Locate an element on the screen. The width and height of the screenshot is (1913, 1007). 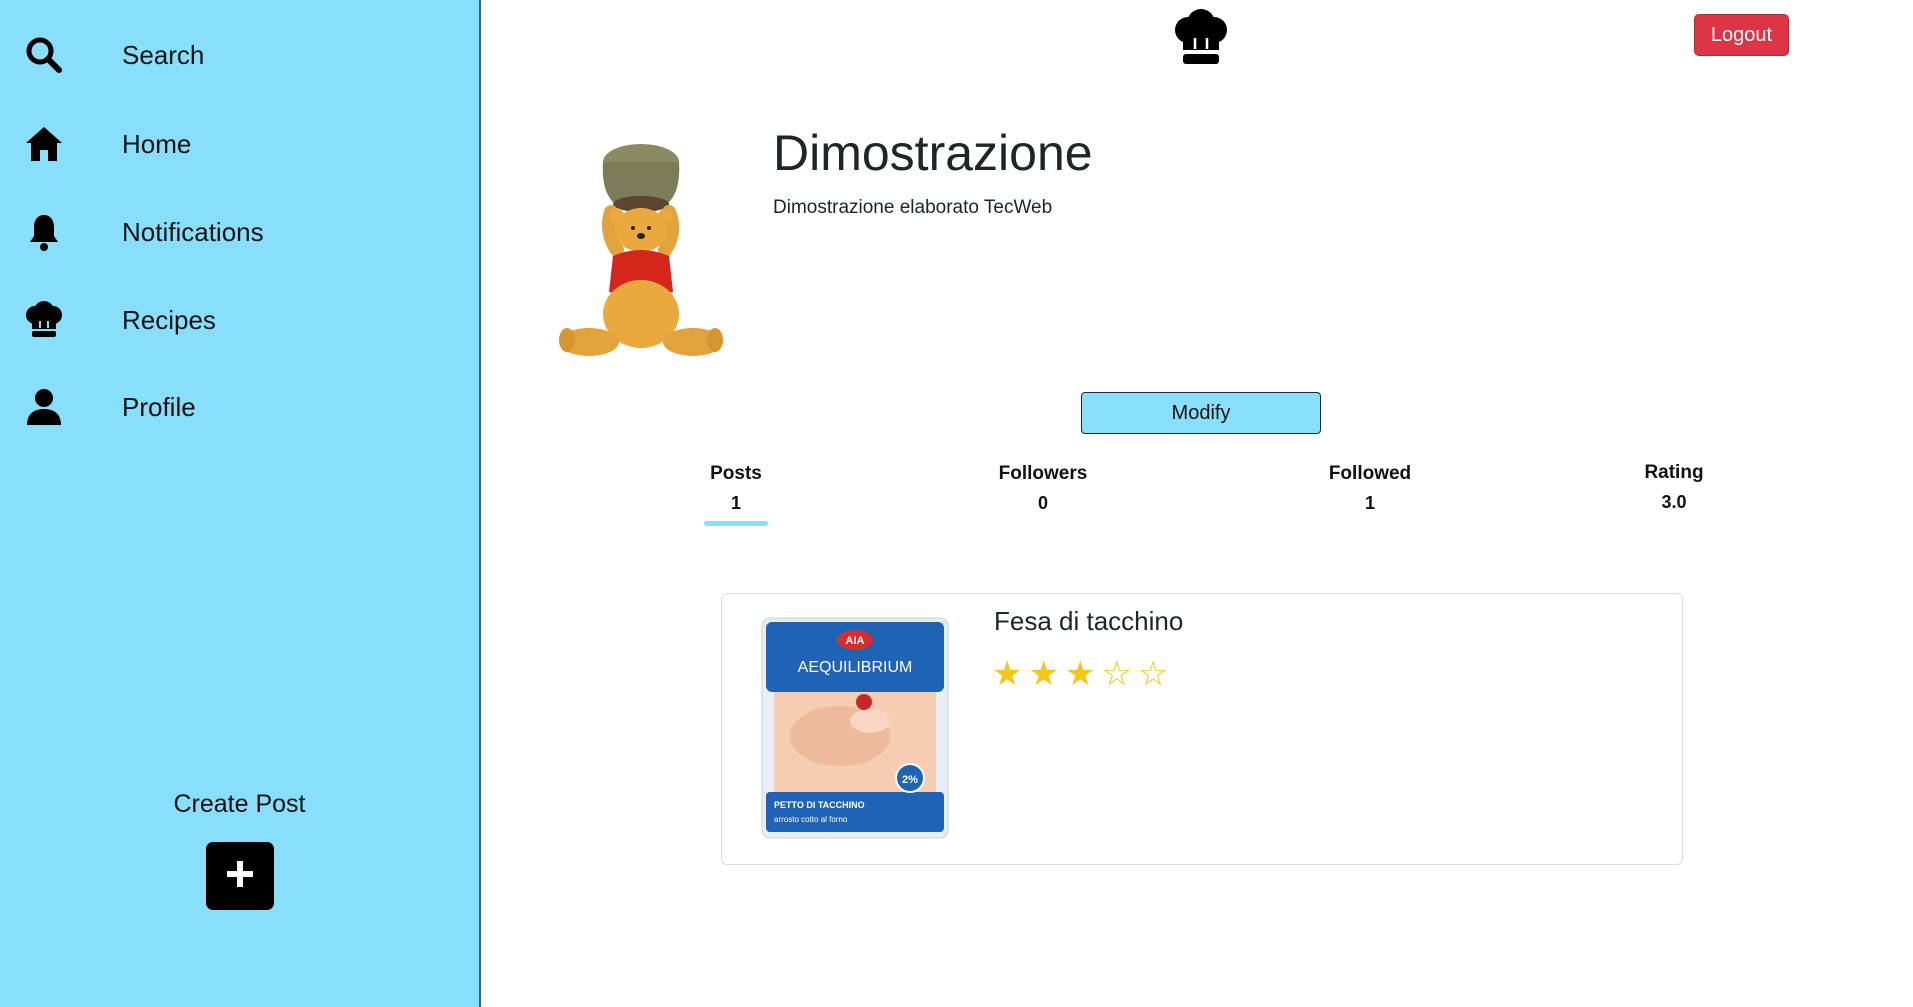
profile-bio: Dimostrazione elaborato TecWeb is located at coordinates (913, 207).